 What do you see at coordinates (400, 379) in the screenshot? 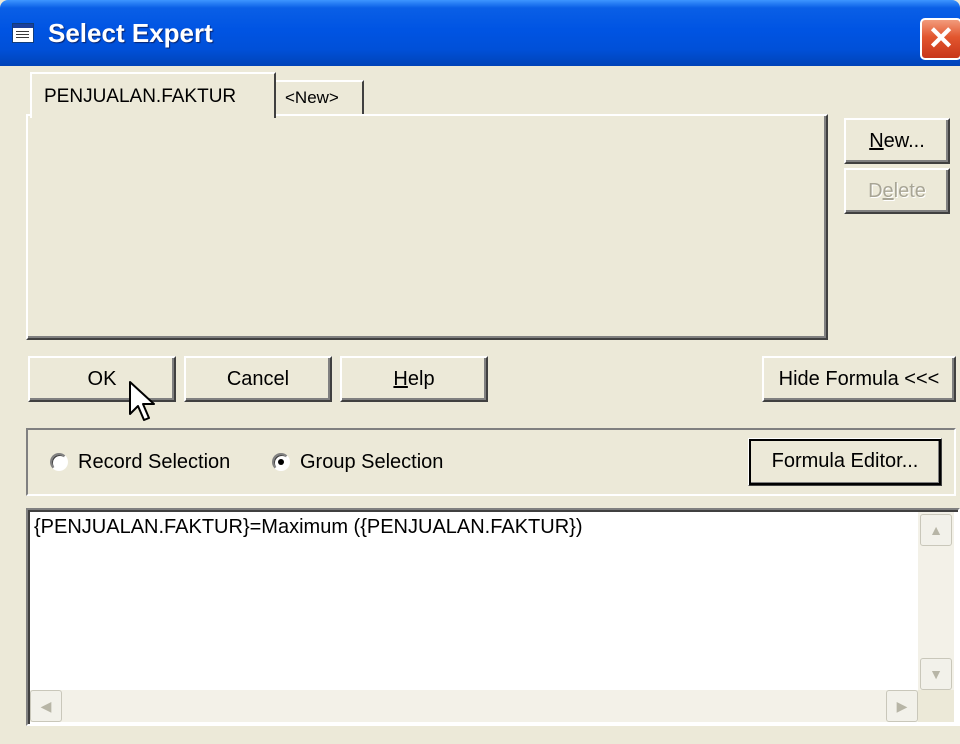
I see `help-button-accel: H` at bounding box center [400, 379].